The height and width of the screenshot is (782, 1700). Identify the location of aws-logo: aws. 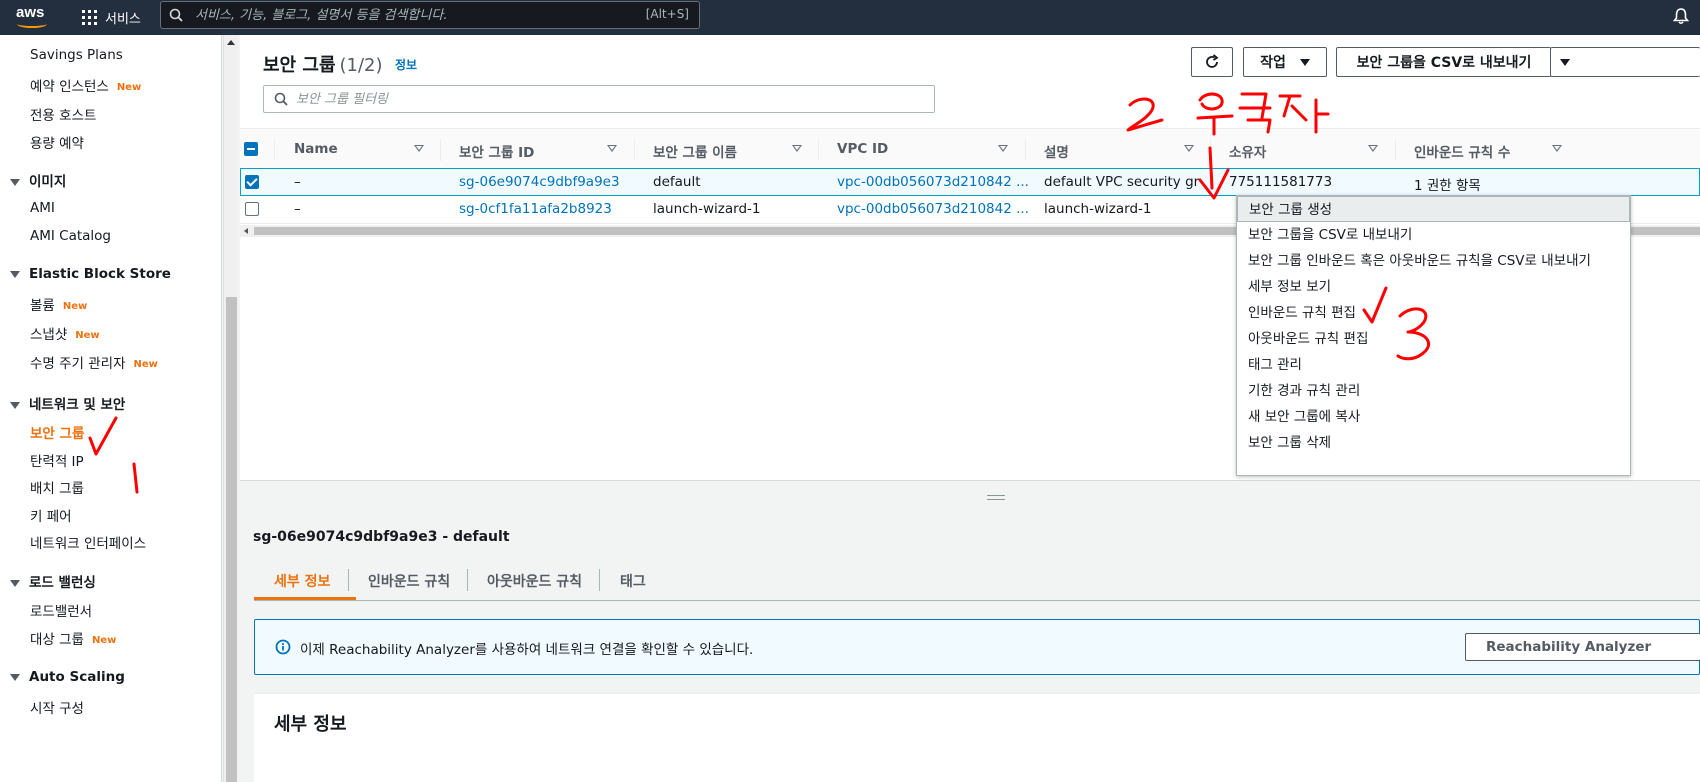
(32, 17).